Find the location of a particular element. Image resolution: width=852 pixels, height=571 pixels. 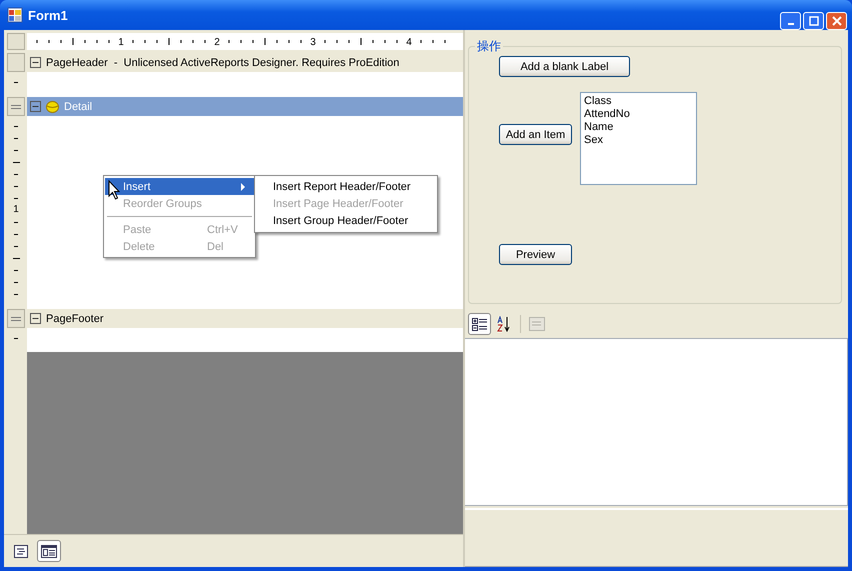

maximize-icon is located at coordinates (813, 21).